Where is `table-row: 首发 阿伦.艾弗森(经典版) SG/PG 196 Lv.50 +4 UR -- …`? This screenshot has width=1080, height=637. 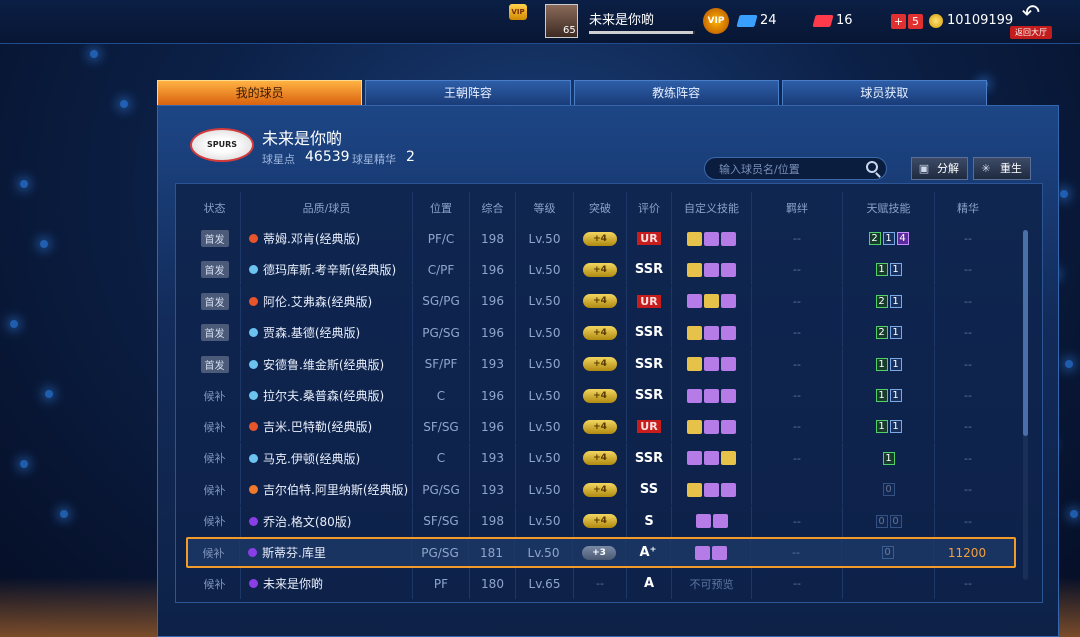 table-row: 首发 阿伦.艾弗森(经典版) SG/PG 196 Lv.50 +4 UR -- … is located at coordinates (600, 301).